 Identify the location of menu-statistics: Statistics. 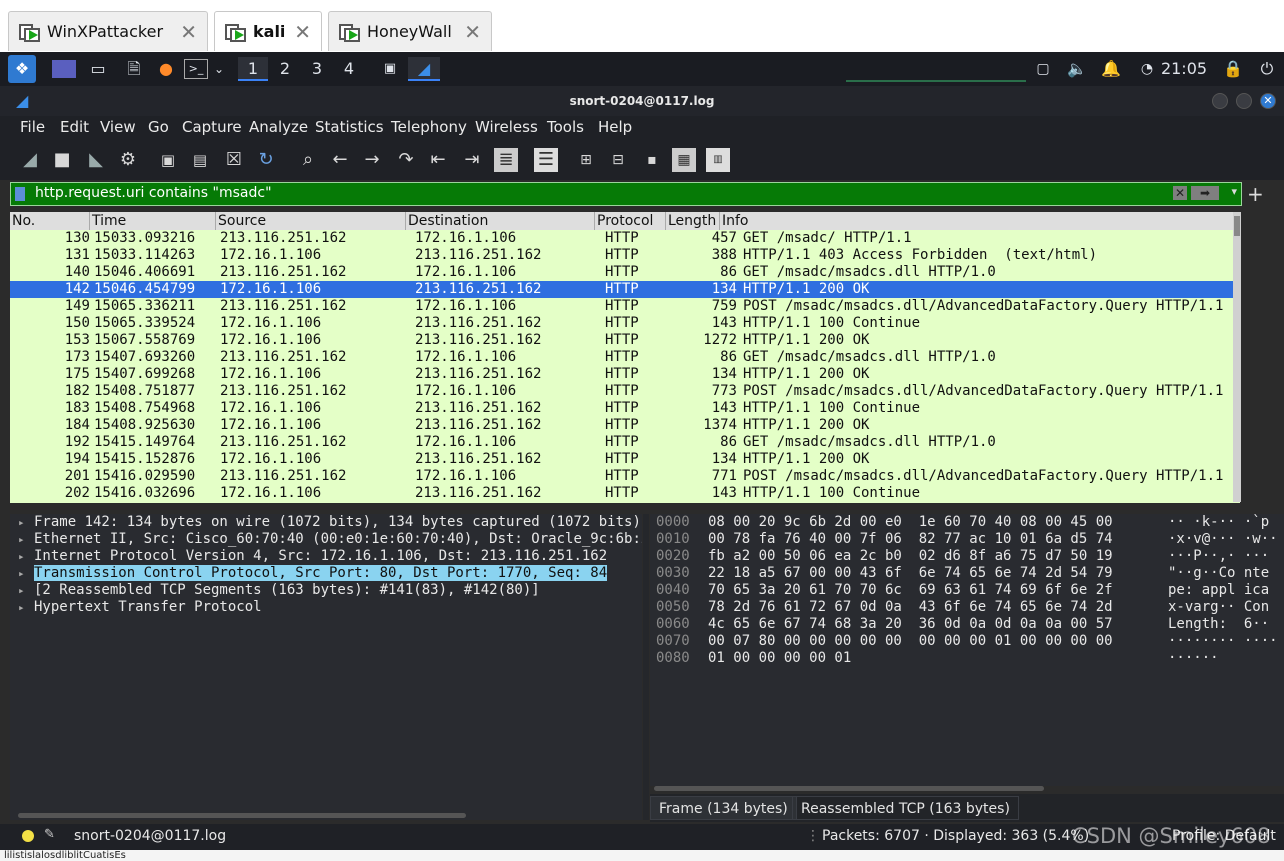
(349, 127).